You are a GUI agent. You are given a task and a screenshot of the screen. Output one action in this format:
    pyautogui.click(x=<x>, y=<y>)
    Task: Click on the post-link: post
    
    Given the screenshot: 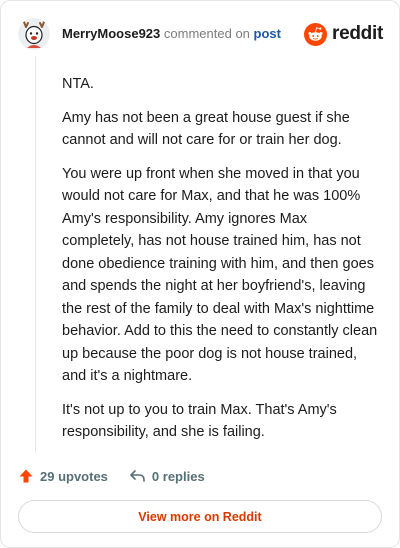 What is the action you would take?
    pyautogui.click(x=267, y=33)
    